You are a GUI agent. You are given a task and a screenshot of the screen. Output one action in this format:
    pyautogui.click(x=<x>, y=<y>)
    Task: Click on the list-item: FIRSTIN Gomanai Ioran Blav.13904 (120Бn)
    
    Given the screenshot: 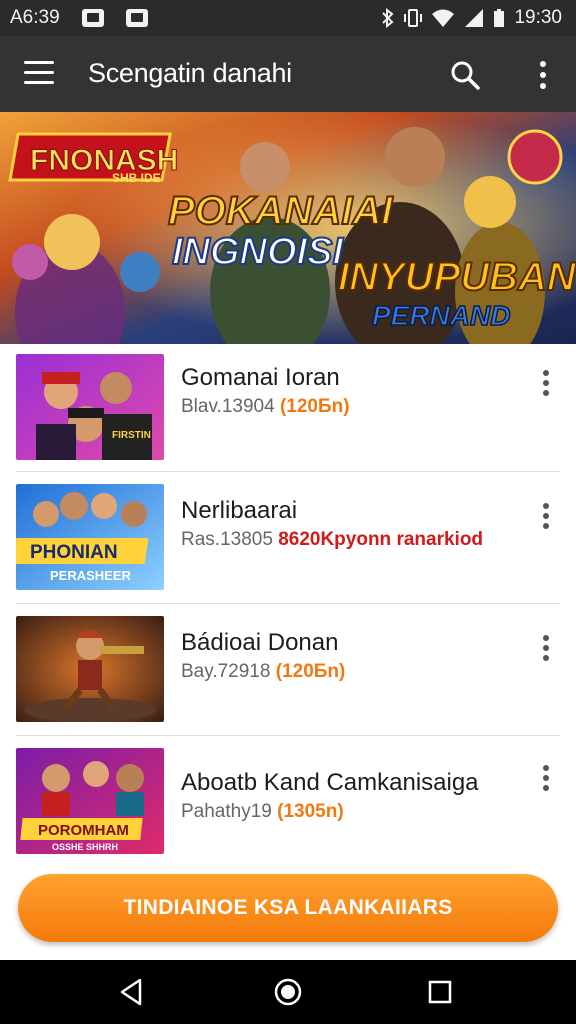 What is the action you would take?
    pyautogui.click(x=288, y=410)
    